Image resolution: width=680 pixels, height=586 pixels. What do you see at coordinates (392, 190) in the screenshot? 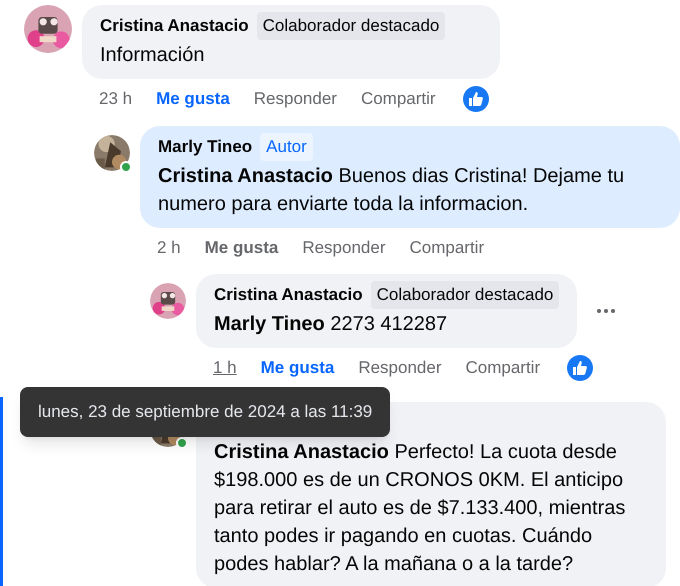
I see `comment-text: Cristina Anastacio Buenos dias Cristina! Dejame tu numero para enviarte toda la informacion.` at bounding box center [392, 190].